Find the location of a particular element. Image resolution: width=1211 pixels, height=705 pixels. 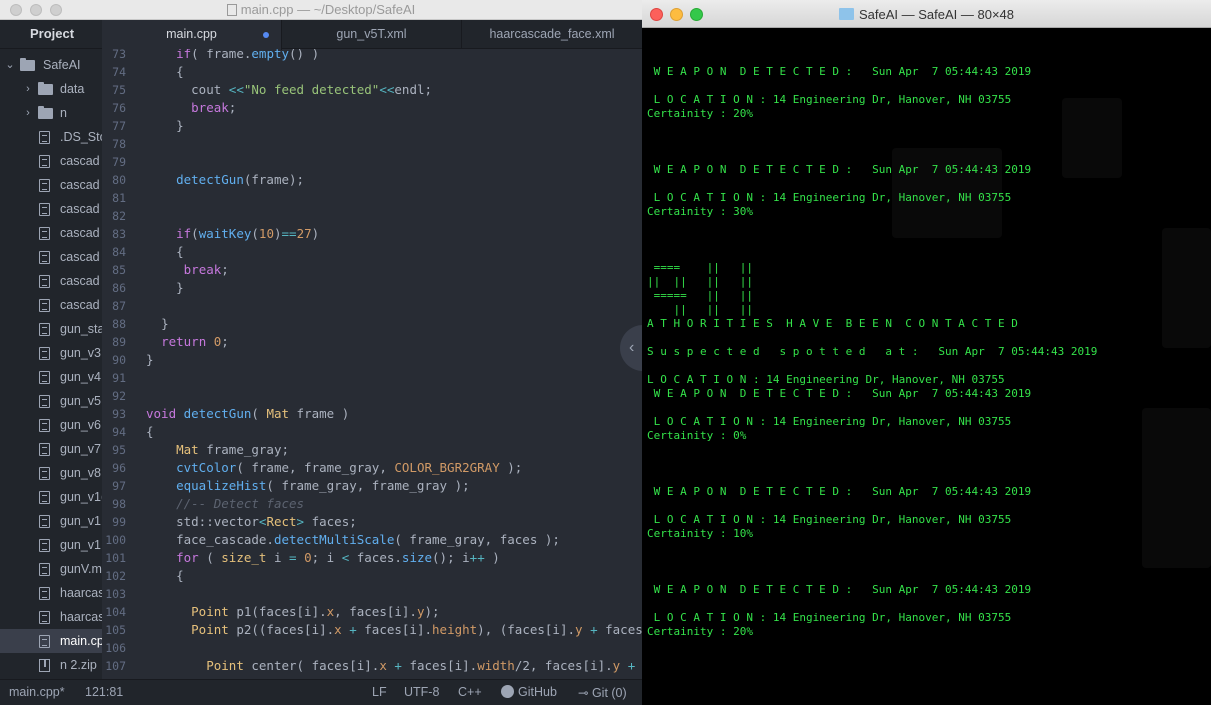

tree-file: gun_v8 is located at coordinates (51, 473).